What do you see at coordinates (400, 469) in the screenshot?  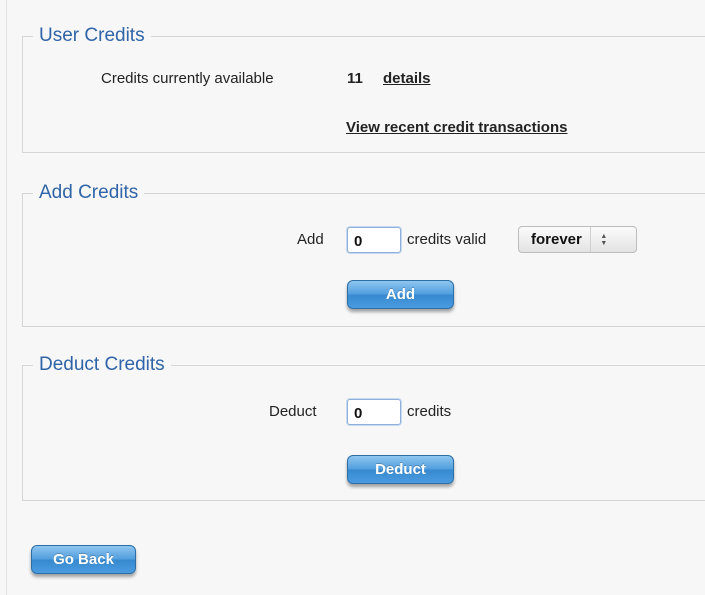 I see `deduct-button: Deduct` at bounding box center [400, 469].